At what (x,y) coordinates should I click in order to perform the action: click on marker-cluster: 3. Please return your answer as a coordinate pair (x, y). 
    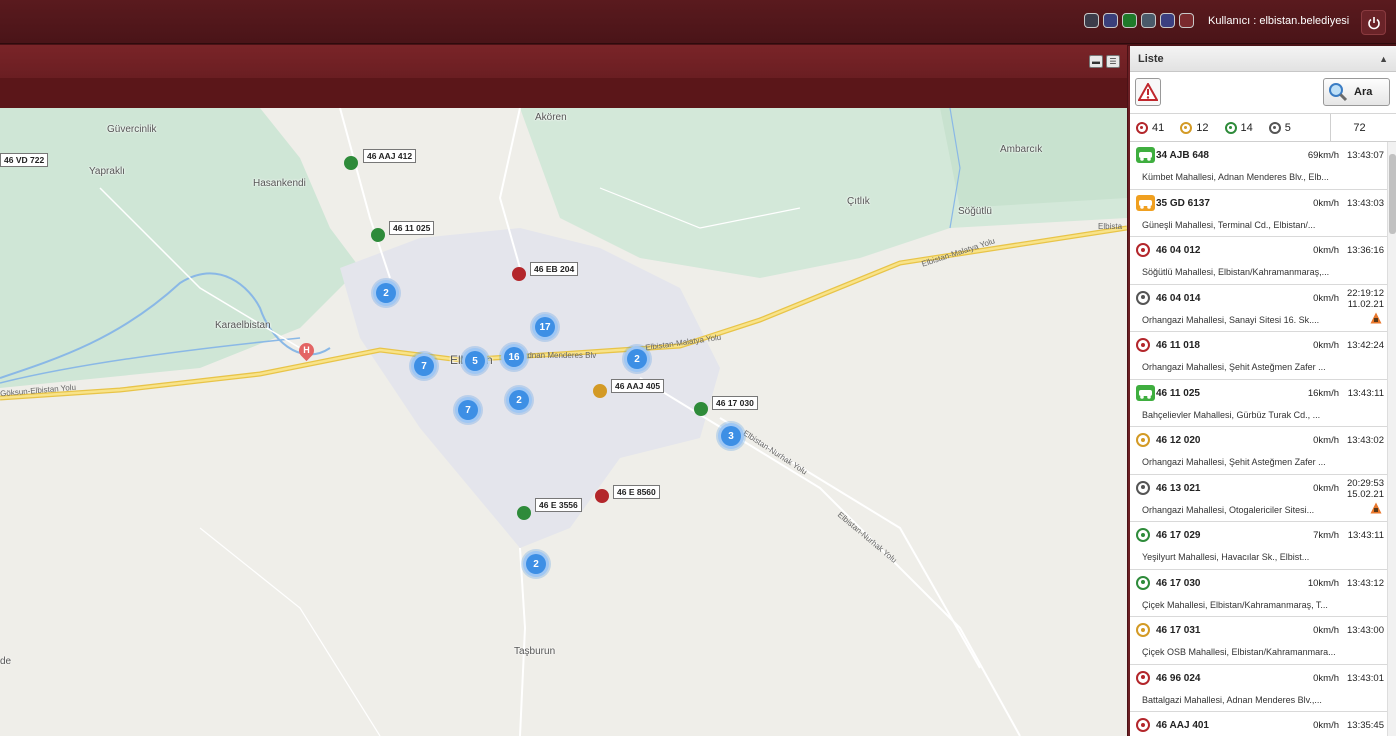
    Looking at the image, I should click on (731, 436).